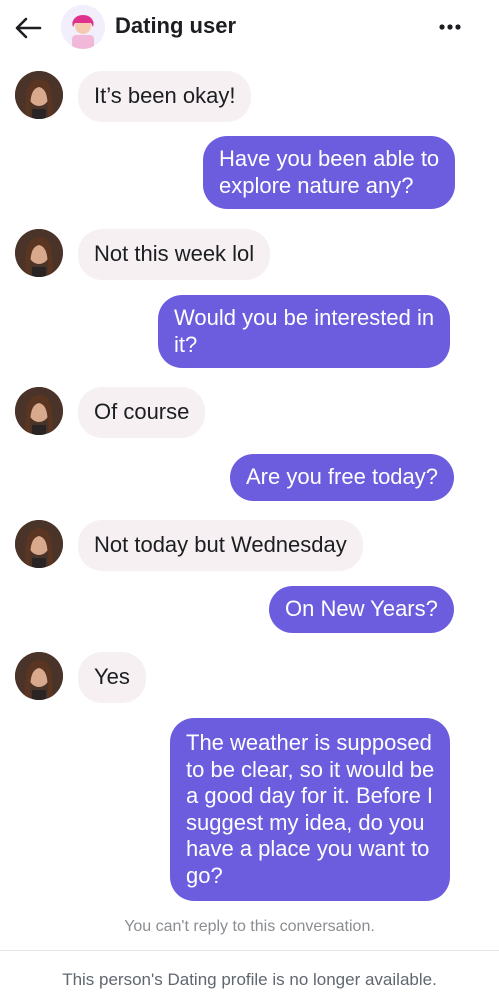 This screenshot has width=499, height=1000. I want to click on message-line: suggest my idea, do you, so click(305, 822).